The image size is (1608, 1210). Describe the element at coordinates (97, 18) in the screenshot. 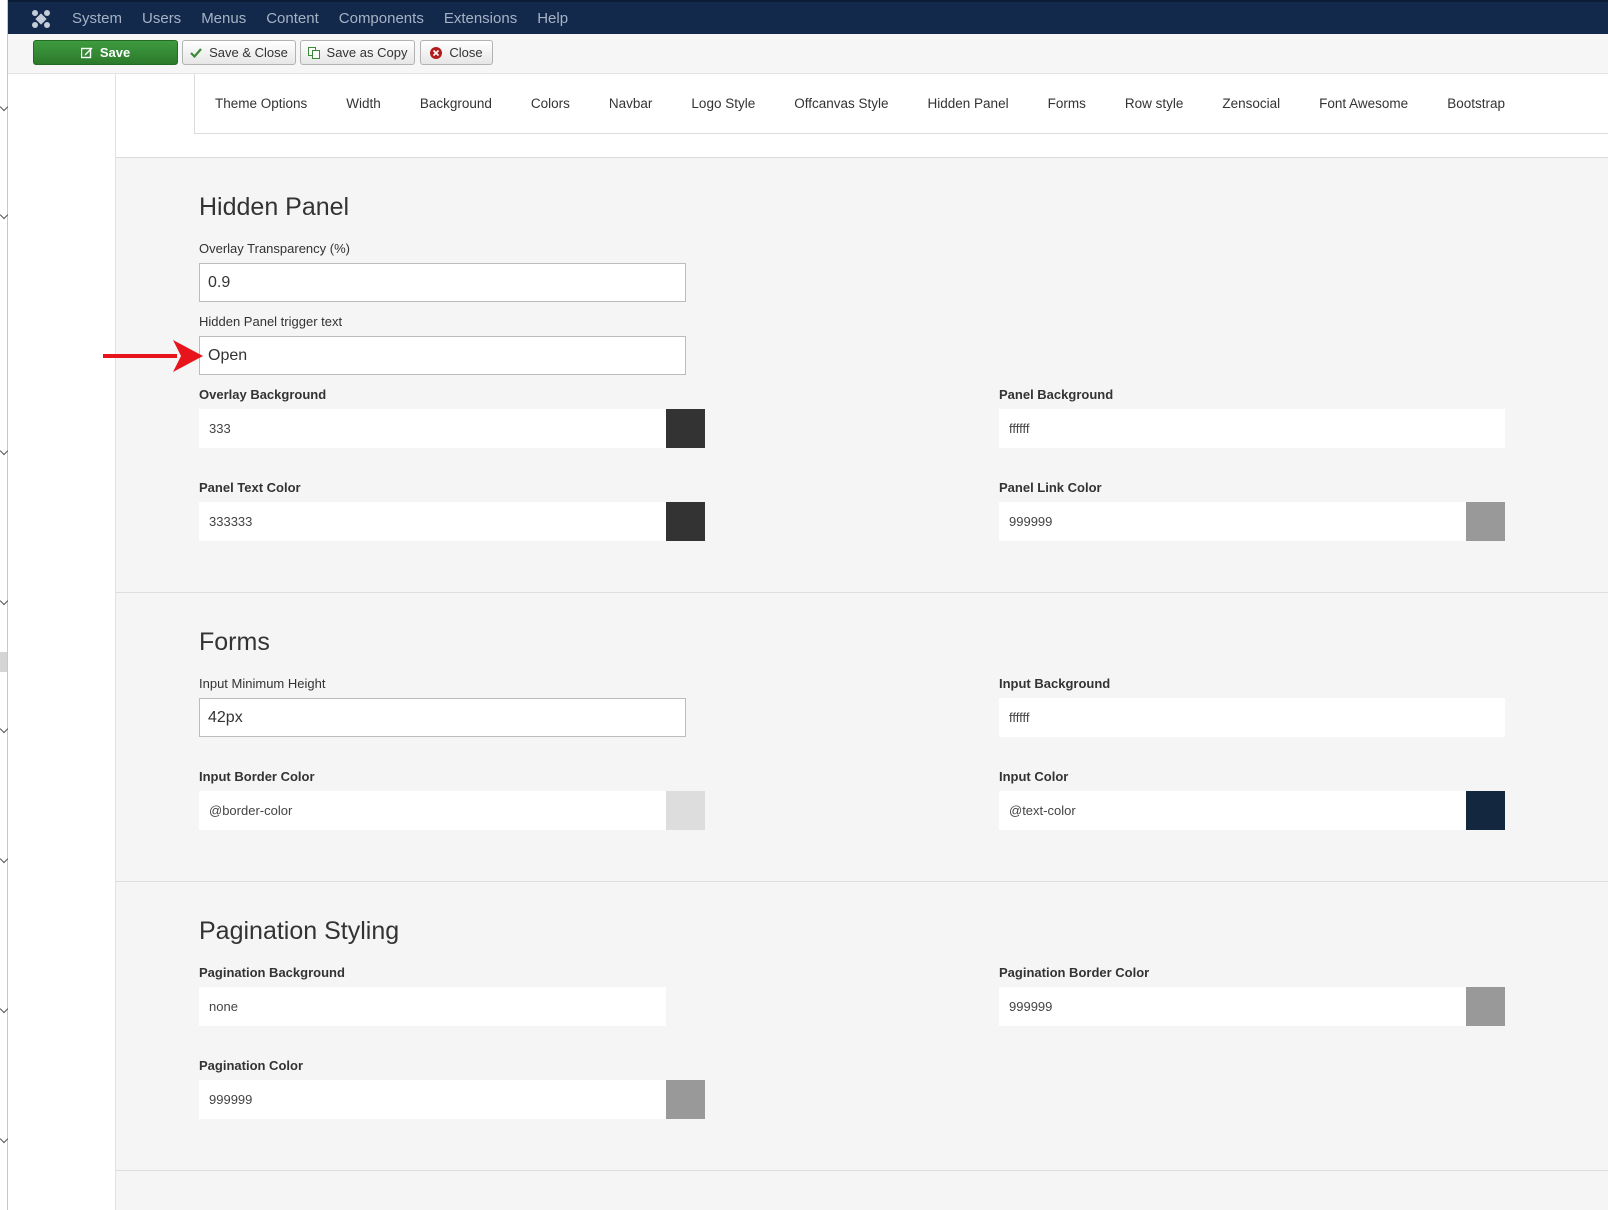

I see `nav-system: System` at that location.